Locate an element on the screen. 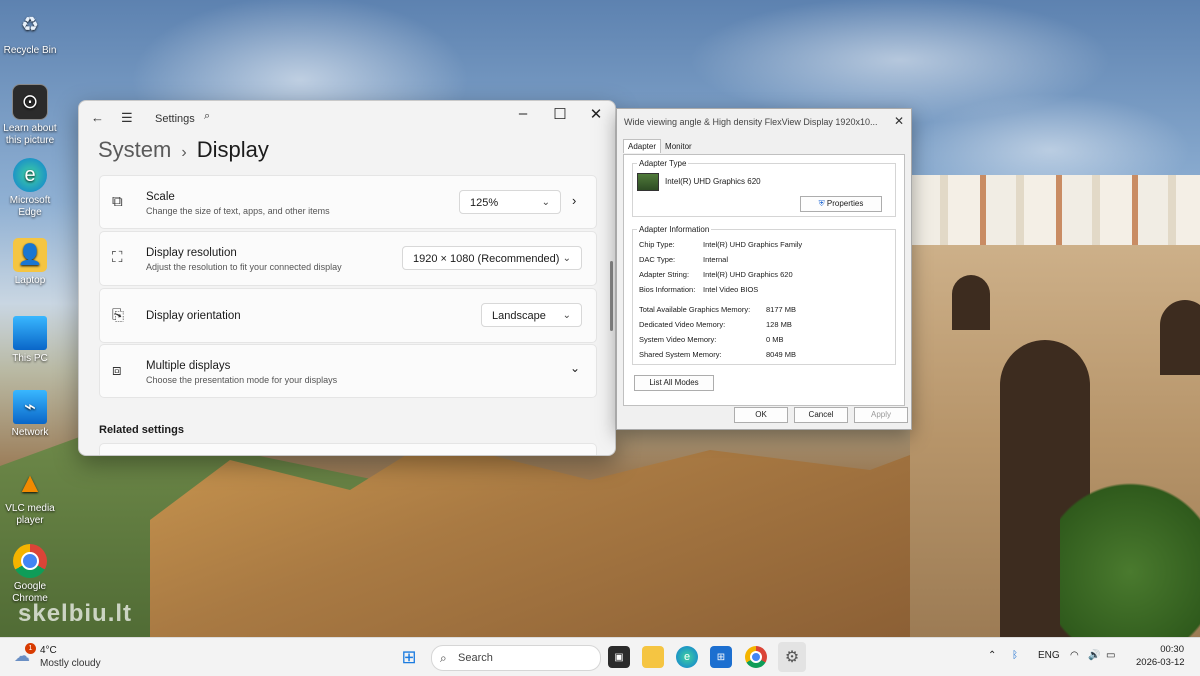 The height and width of the screenshot is (676, 1200). store-icon: ⊞ is located at coordinates (721, 657).